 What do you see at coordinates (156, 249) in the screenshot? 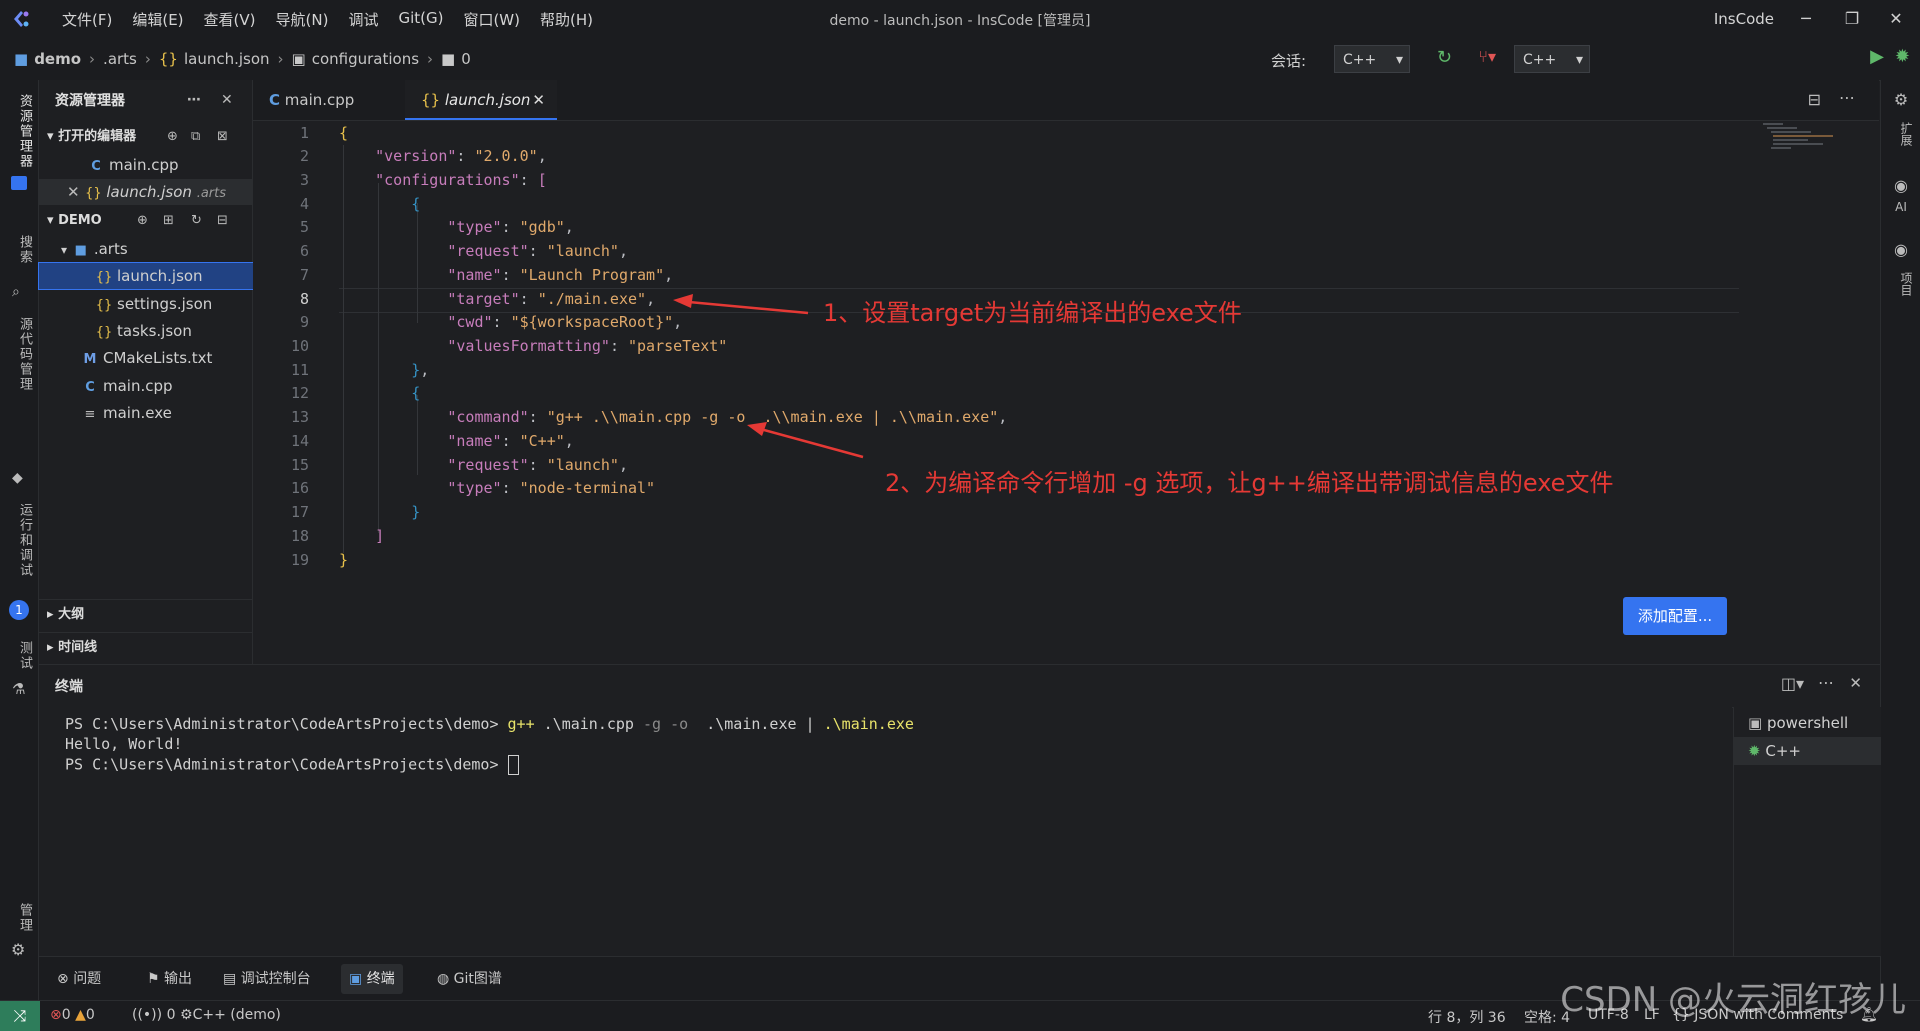
I see `tree-item-arts: ▾ ■ .arts` at bounding box center [156, 249].